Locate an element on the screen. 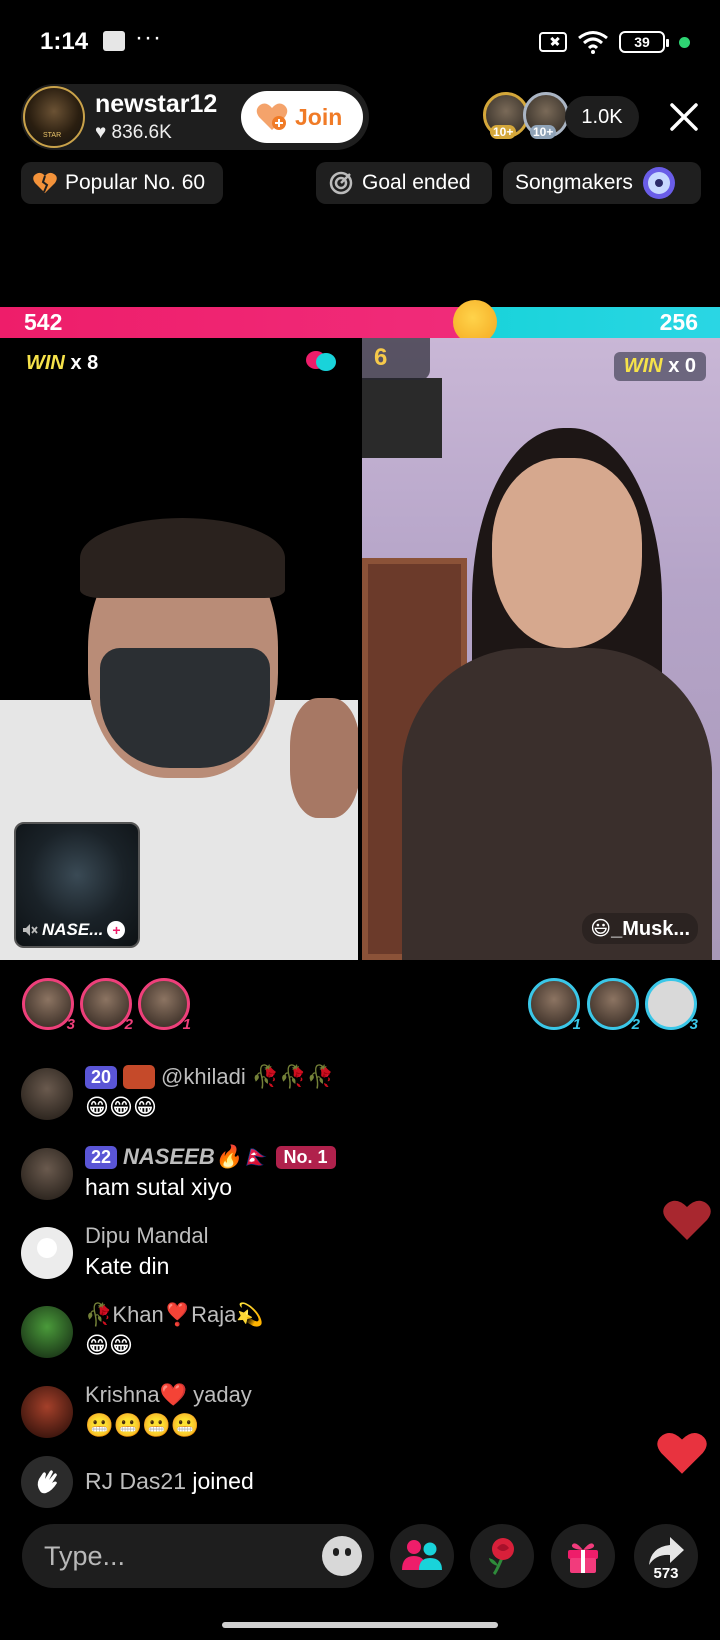 This screenshot has height=1640, width=720. music-disc-icon is located at coordinates (658, 183).